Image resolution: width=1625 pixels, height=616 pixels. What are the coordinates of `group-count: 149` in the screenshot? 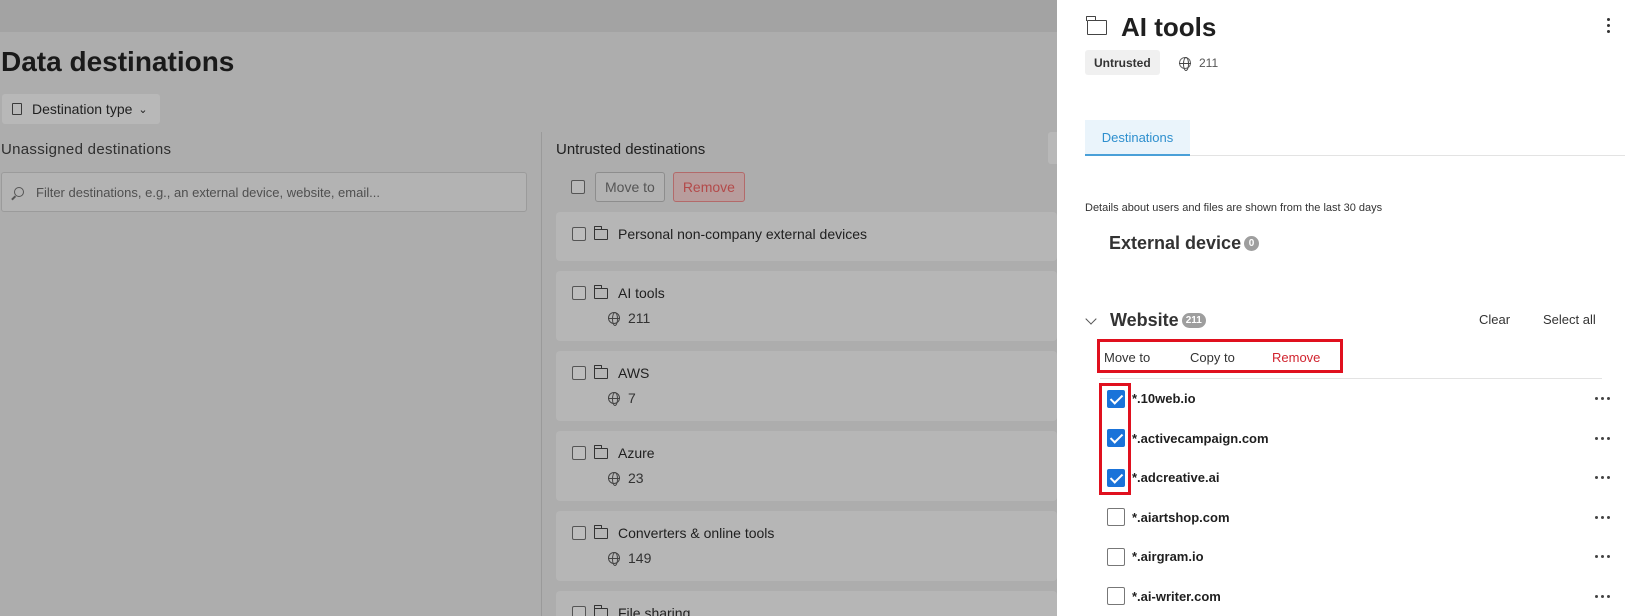 It's located at (640, 558).